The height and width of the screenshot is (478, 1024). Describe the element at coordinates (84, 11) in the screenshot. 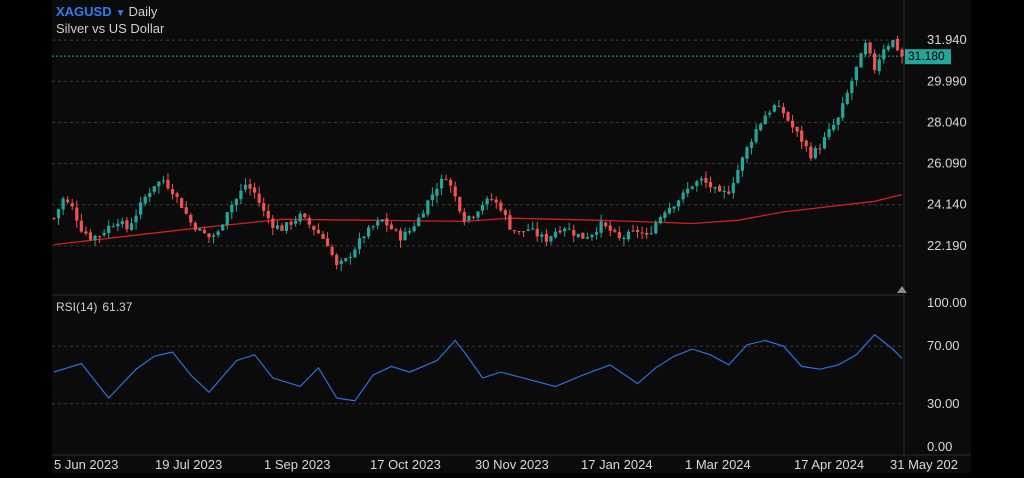

I see `symbol-name: XAGUSD` at that location.